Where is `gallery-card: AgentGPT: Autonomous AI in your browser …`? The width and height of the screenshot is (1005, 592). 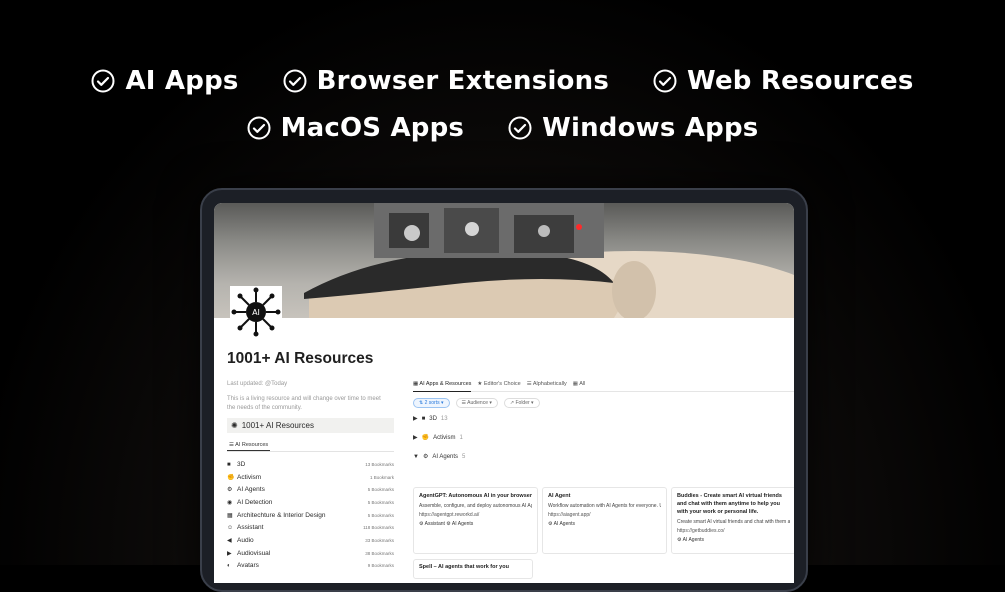
gallery-card: AgentGPT: Autonomous AI in your browser … is located at coordinates (475, 520).